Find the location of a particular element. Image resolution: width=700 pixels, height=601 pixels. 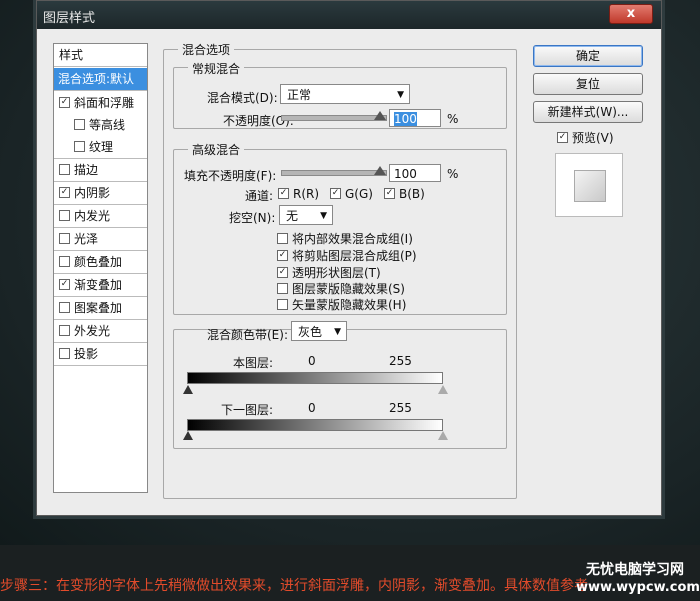

knockout-select: 无 ▼ is located at coordinates (306, 215).